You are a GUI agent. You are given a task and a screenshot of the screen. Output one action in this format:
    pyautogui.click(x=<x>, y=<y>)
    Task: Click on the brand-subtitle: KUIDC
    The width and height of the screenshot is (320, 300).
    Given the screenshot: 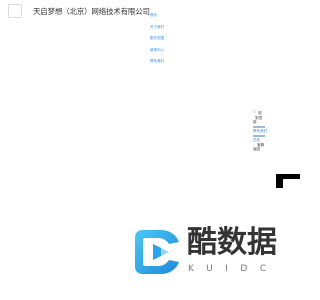 What is the action you would take?
    pyautogui.click(x=233, y=269)
    